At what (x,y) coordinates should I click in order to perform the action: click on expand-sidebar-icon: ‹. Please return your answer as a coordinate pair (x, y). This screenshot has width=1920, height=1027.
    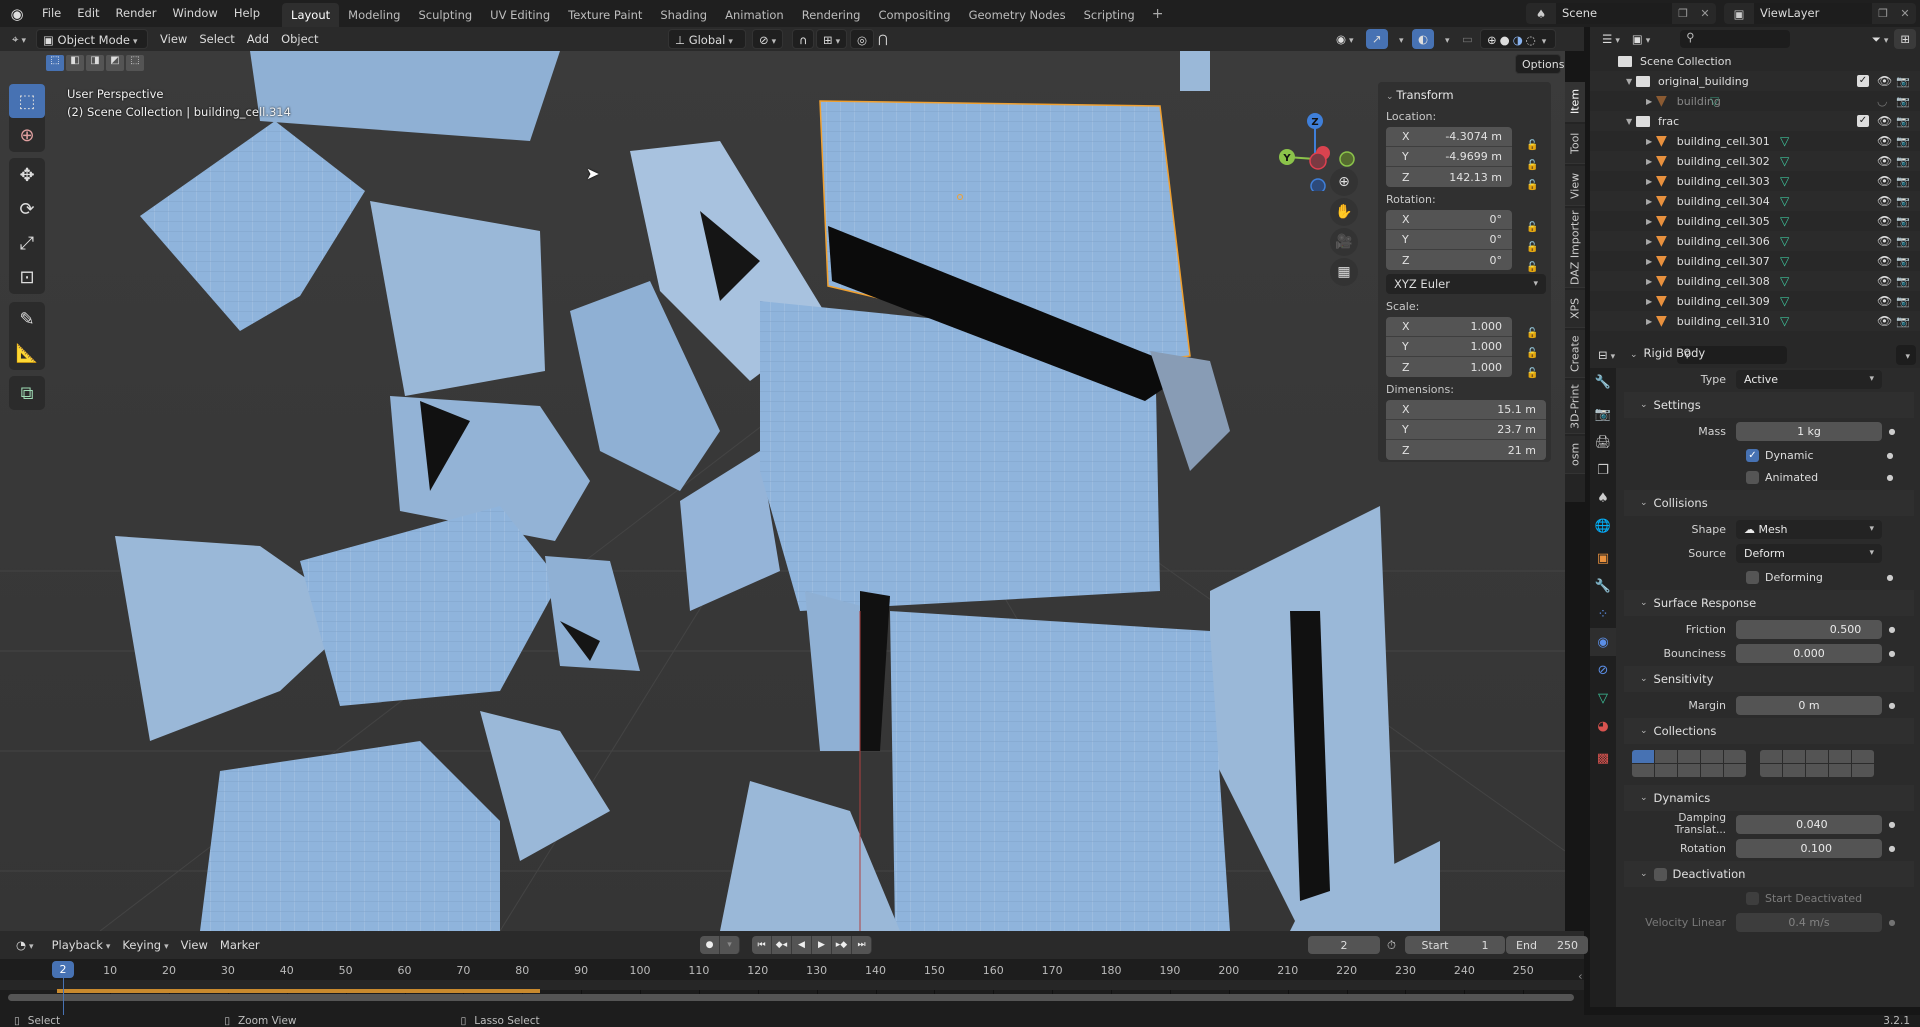
    Looking at the image, I should click on (1580, 976).